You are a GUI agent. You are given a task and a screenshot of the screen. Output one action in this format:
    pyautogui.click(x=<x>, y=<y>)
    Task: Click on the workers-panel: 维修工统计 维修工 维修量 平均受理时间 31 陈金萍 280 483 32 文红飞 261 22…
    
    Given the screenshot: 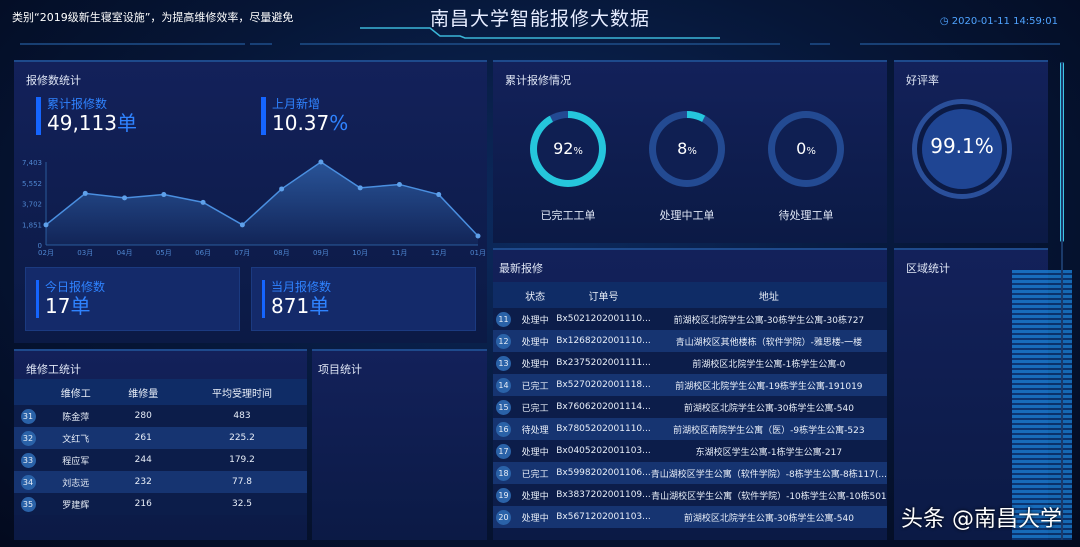 What is the action you would take?
    pyautogui.click(x=160, y=444)
    